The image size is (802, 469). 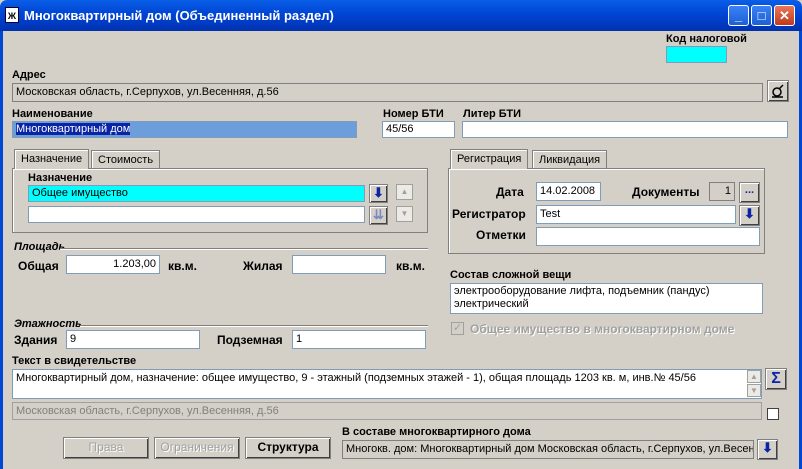 I want to click on bti-liter-label: Литер БТИ, so click(x=492, y=114).